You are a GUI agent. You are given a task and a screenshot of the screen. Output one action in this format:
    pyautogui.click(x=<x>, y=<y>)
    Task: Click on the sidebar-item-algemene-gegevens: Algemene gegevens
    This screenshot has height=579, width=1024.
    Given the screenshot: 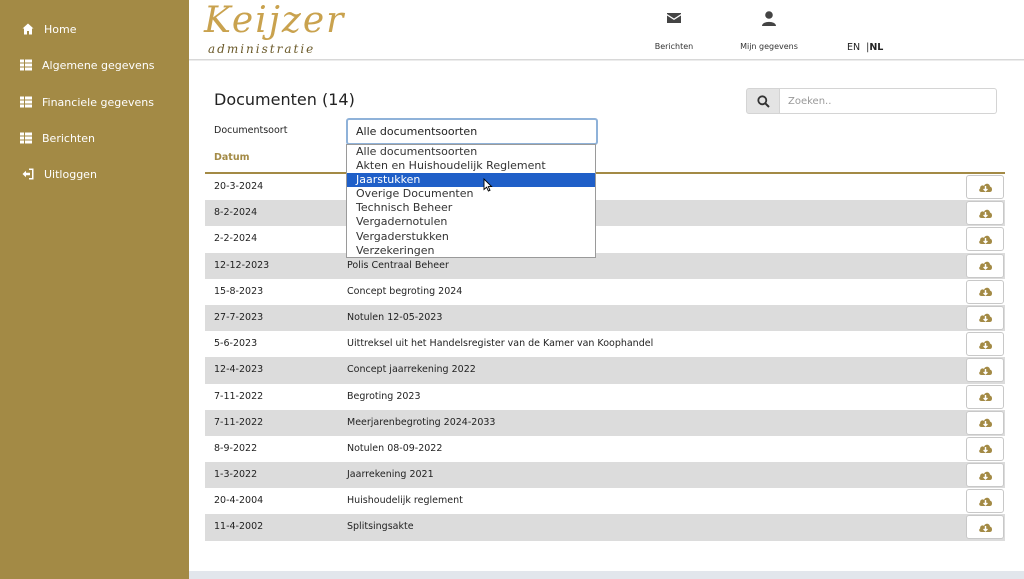 What is the action you would take?
    pyautogui.click(x=77, y=65)
    